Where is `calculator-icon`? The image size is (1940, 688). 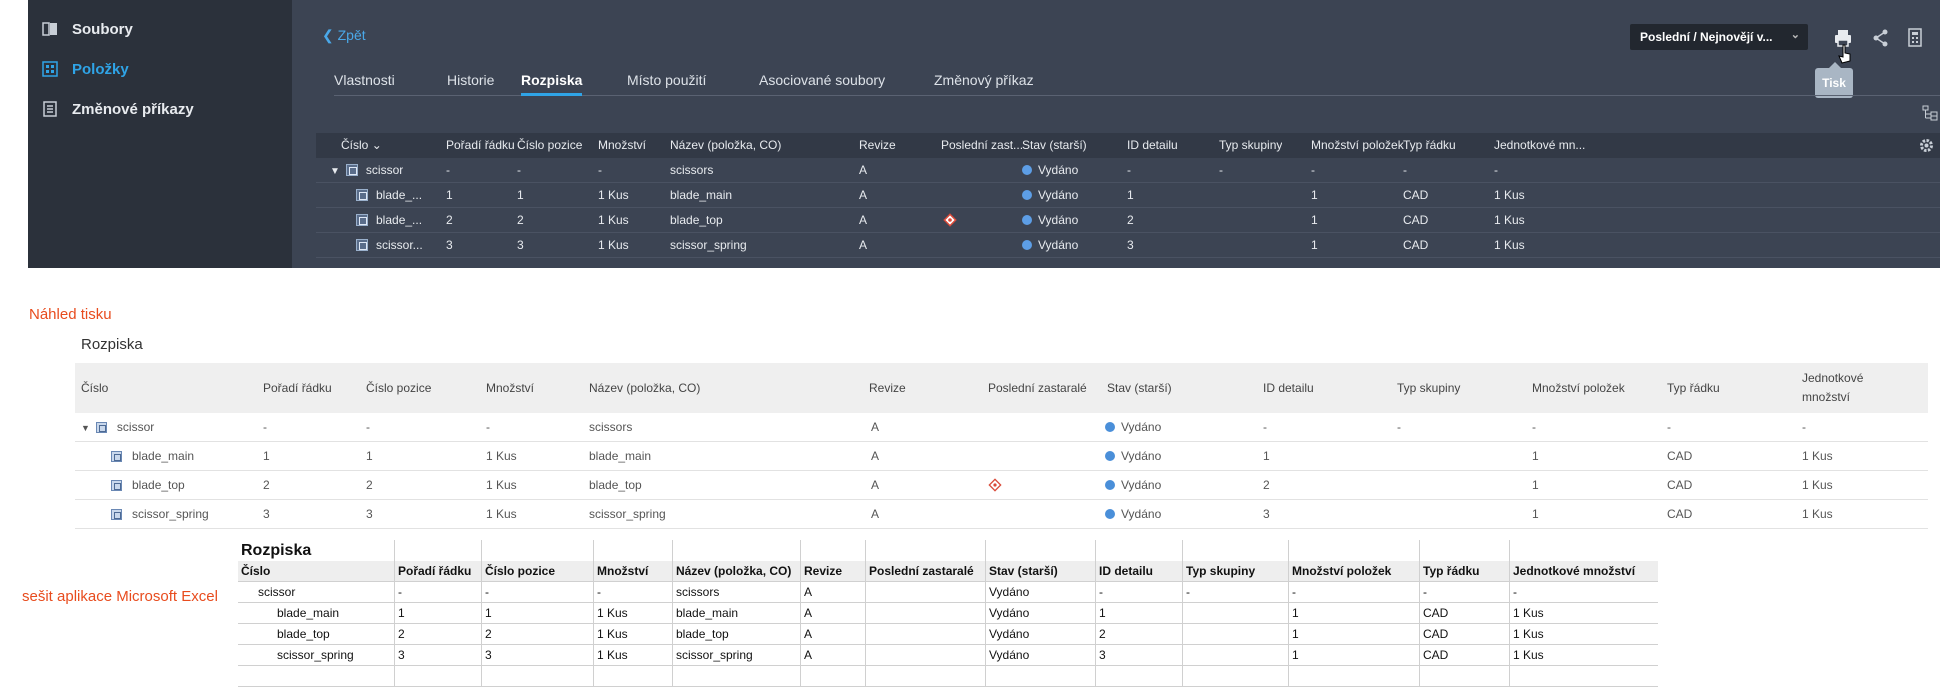
calculator-icon is located at coordinates (1915, 37).